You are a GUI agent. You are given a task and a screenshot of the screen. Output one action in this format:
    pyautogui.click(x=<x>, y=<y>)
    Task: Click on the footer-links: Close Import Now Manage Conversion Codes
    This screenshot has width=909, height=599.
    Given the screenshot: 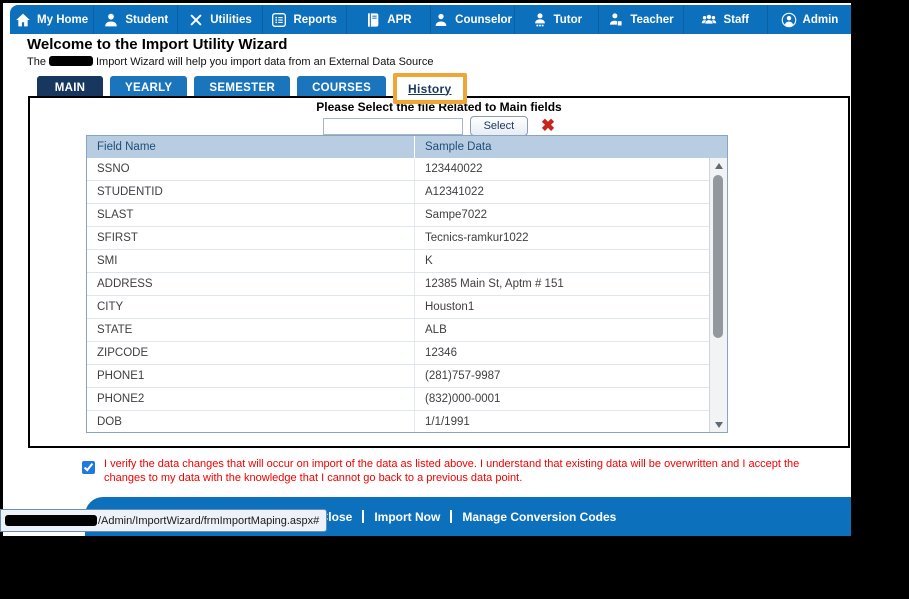 What is the action you would take?
    pyautogui.click(x=468, y=517)
    